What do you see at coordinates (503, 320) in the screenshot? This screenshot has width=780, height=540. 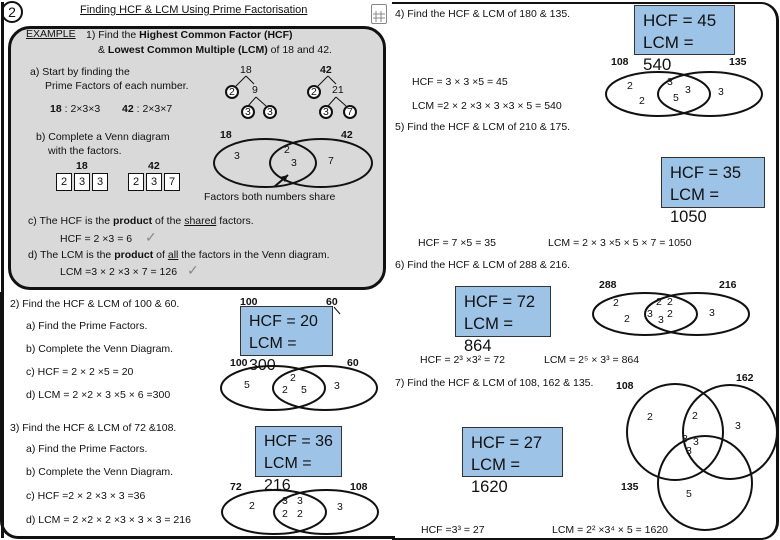 I see `q6-answer-box: HCF = 72 LCM = 864` at bounding box center [503, 320].